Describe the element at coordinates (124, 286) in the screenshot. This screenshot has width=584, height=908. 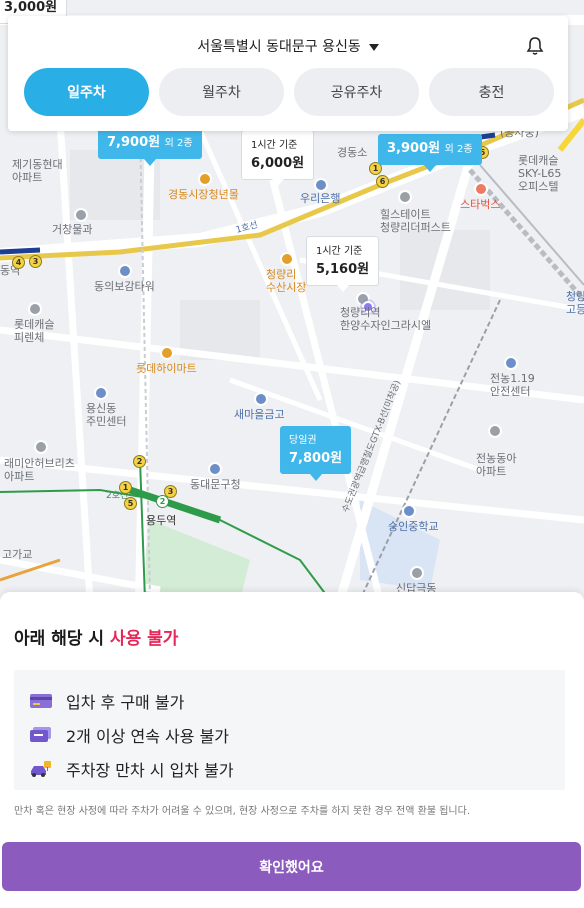
I see `map-label-donguibogam: 동의보감타워` at that location.